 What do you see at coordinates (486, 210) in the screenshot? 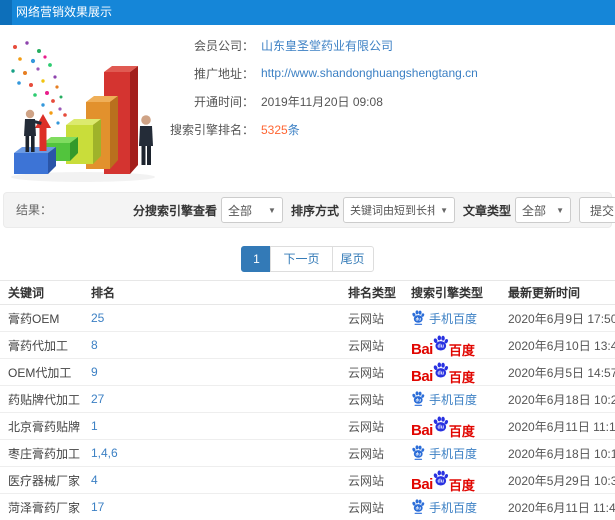
I see `article-type-label: 文章类型` at bounding box center [486, 210].